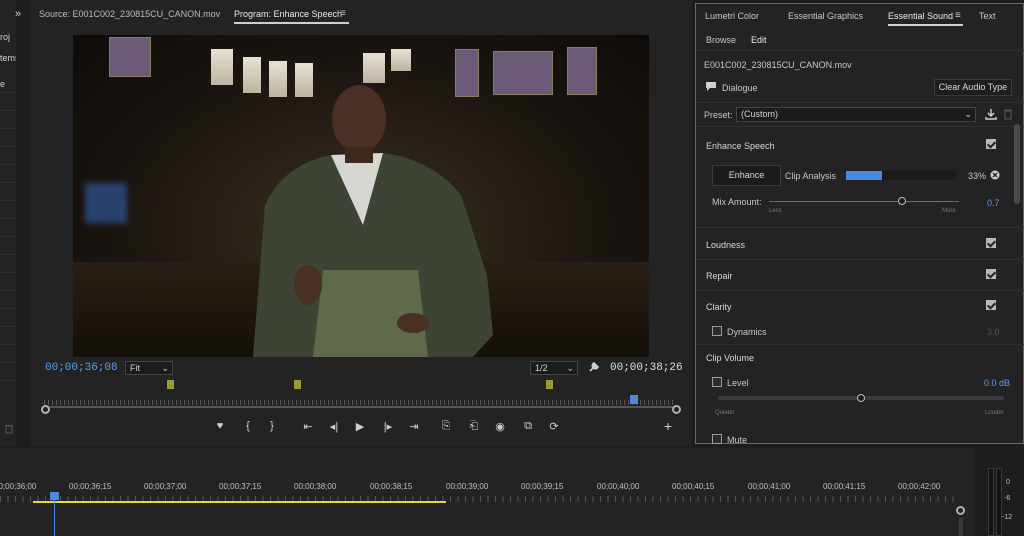 The height and width of the screenshot is (536, 1024). I want to click on project-panel: roj tems e, so click(8, 223).